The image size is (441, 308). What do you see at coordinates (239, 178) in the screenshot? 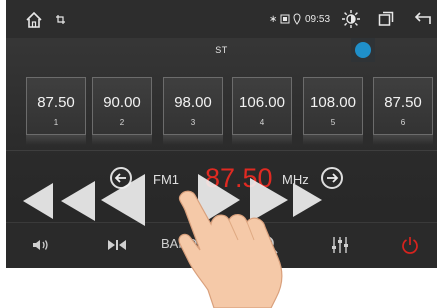
I see `frequency-display: 87.50` at bounding box center [239, 178].